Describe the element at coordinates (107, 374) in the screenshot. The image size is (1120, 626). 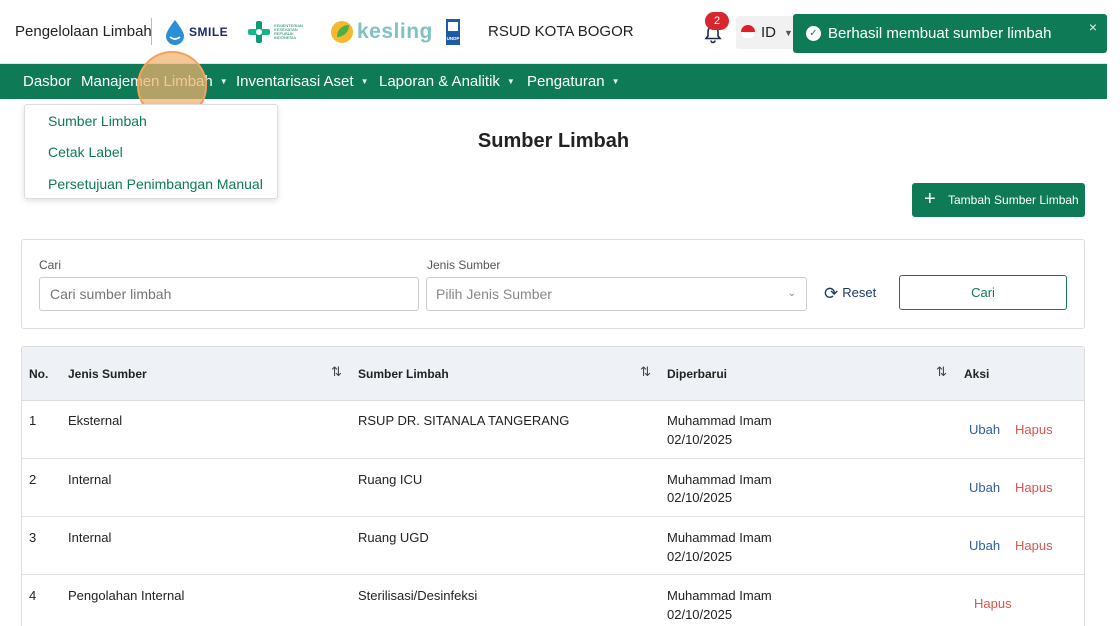
I see `column-jenis-sumber: Jenis Sumber` at that location.